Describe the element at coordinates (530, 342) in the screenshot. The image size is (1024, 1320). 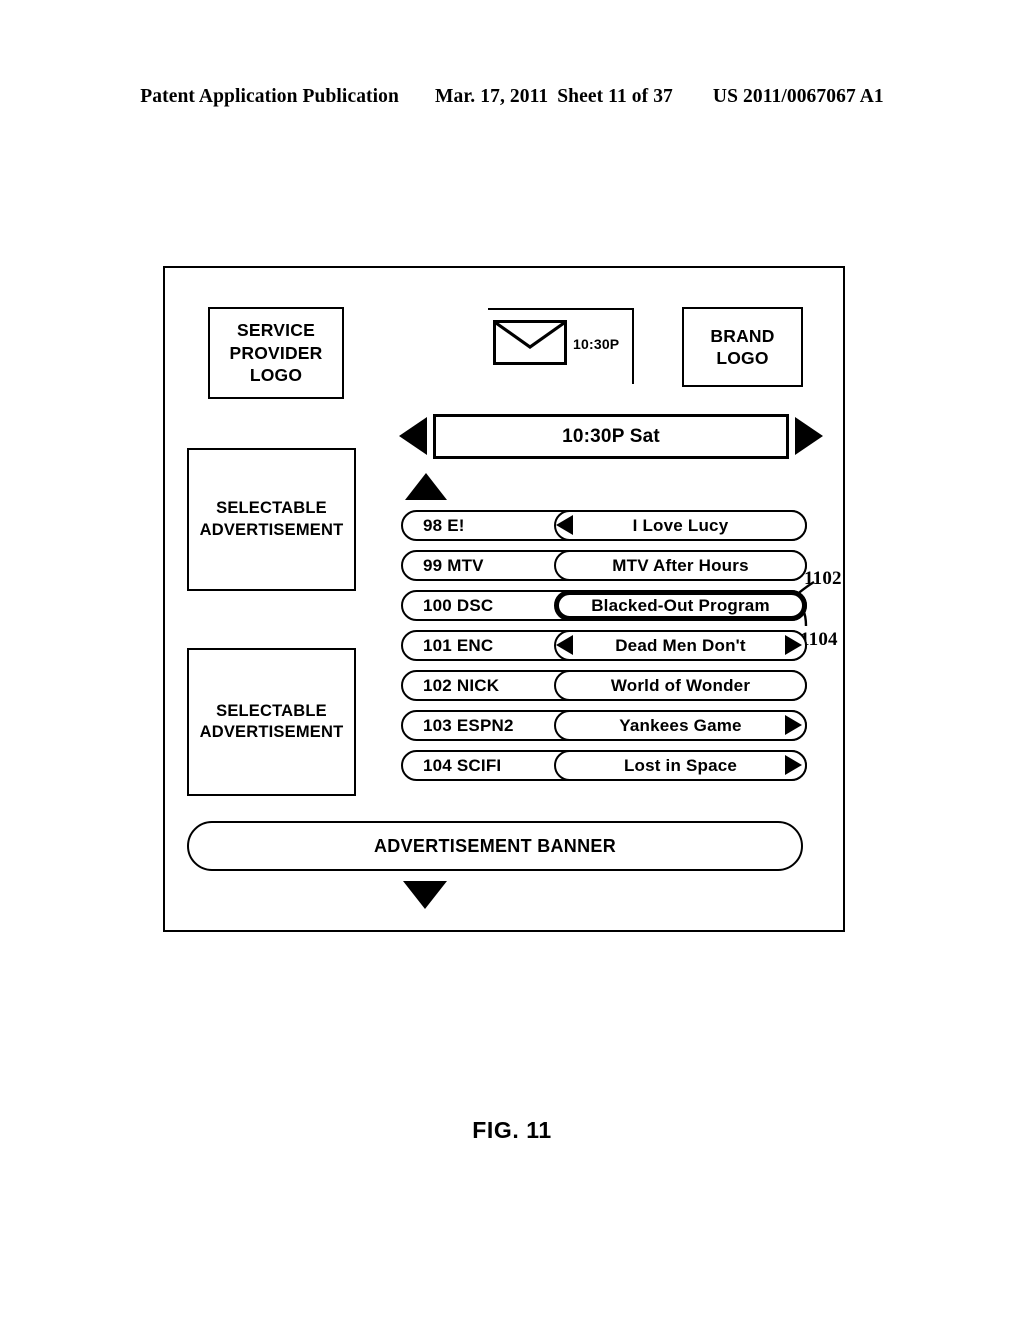
I see `envelope-icon` at that location.